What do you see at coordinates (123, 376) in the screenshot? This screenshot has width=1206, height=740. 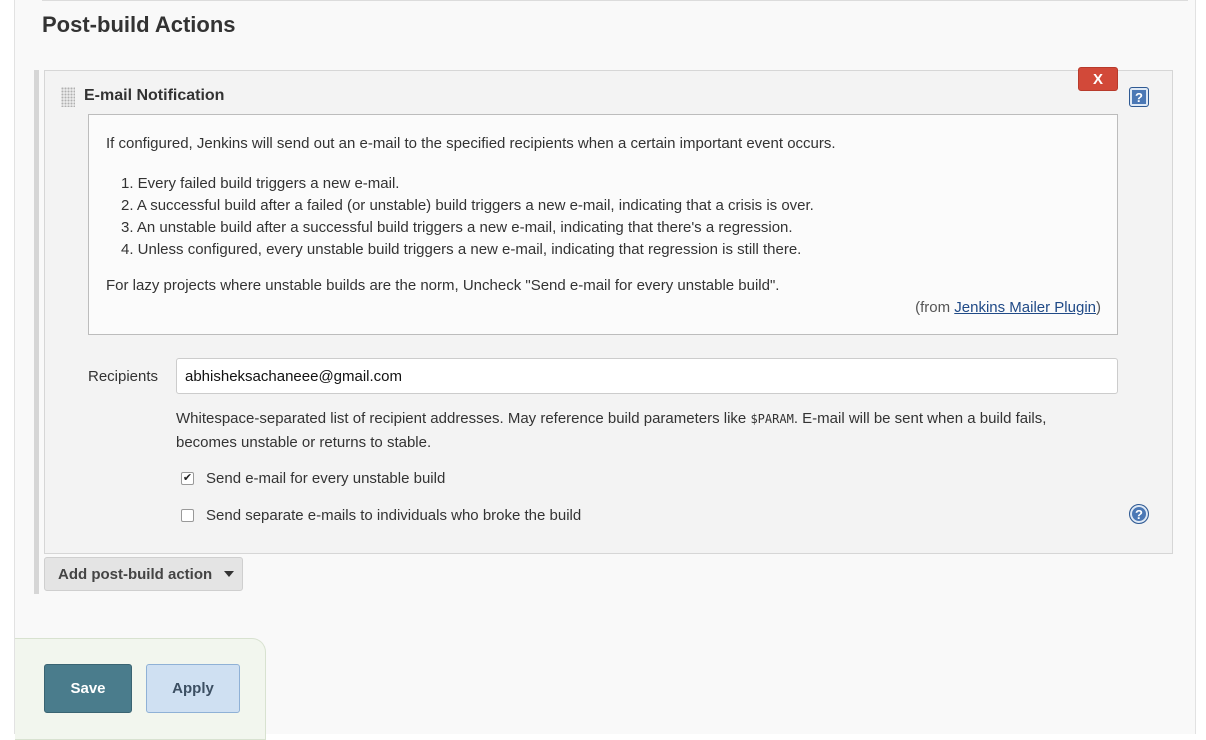 I see `recipients-label: Recipients` at bounding box center [123, 376].